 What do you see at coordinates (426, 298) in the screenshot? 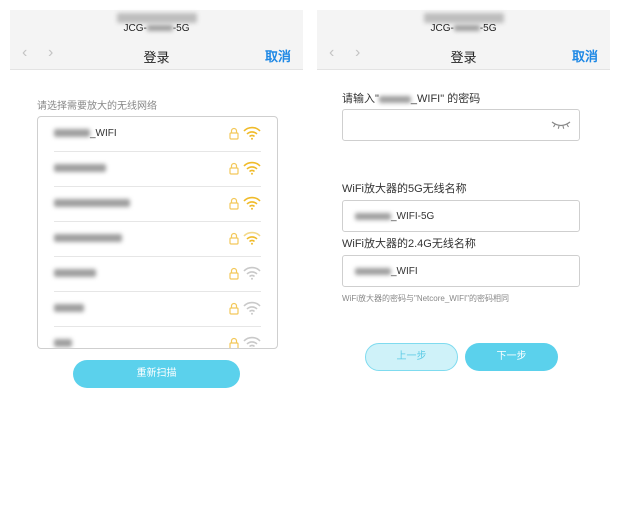
I see `password-hint: WiFi放大器的密码与"Netcore_WIFI"的密码相同` at bounding box center [426, 298].